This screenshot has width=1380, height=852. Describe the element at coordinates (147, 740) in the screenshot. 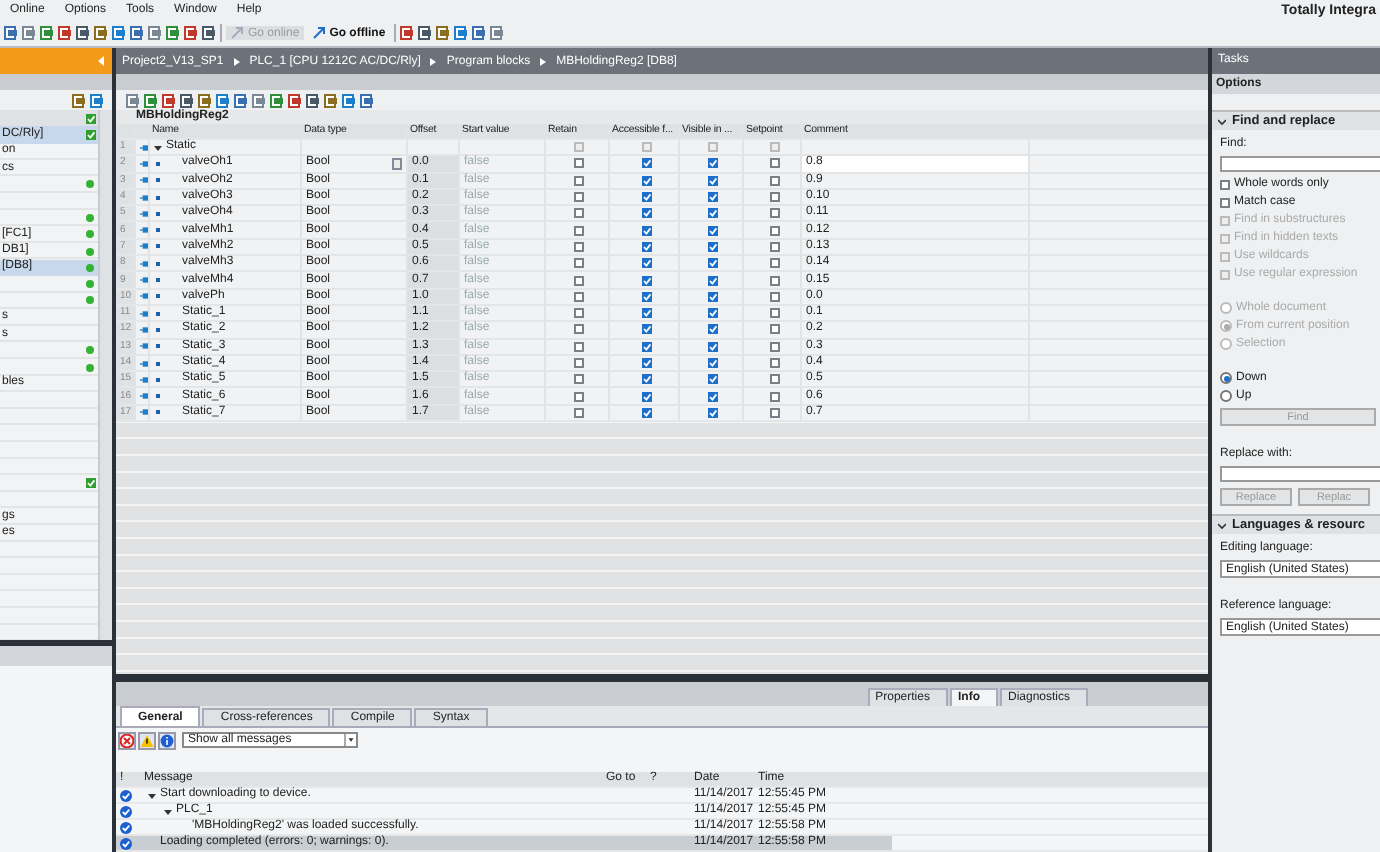

I see `warning-filter-button` at that location.